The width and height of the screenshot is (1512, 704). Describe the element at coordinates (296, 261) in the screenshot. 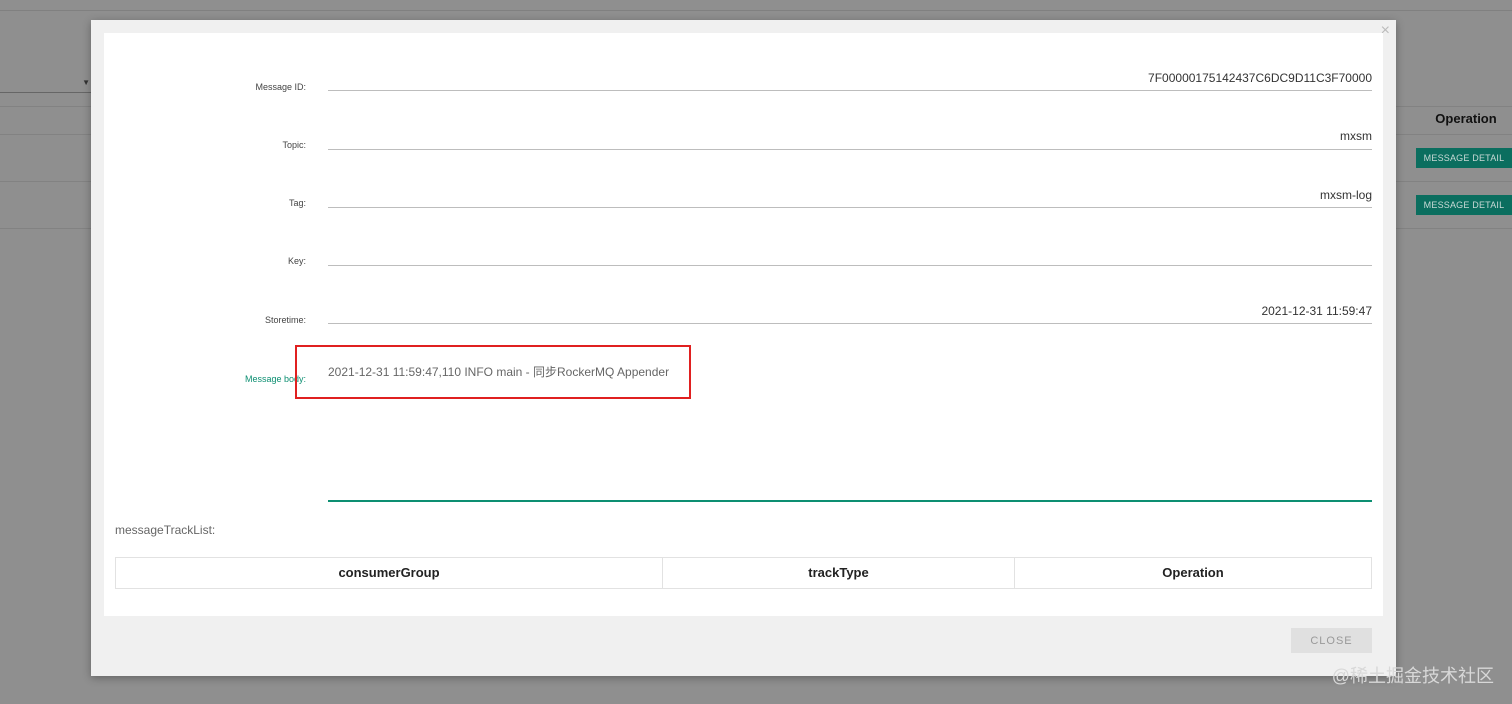

I see `key-label: Key:` at that location.